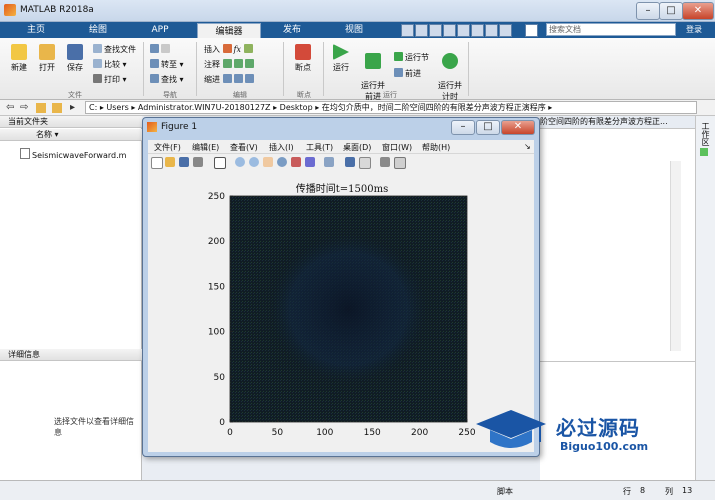 This screenshot has height=500, width=715. What do you see at coordinates (249, 78) in the screenshot?
I see `decrease-indent-icon` at bounding box center [249, 78].